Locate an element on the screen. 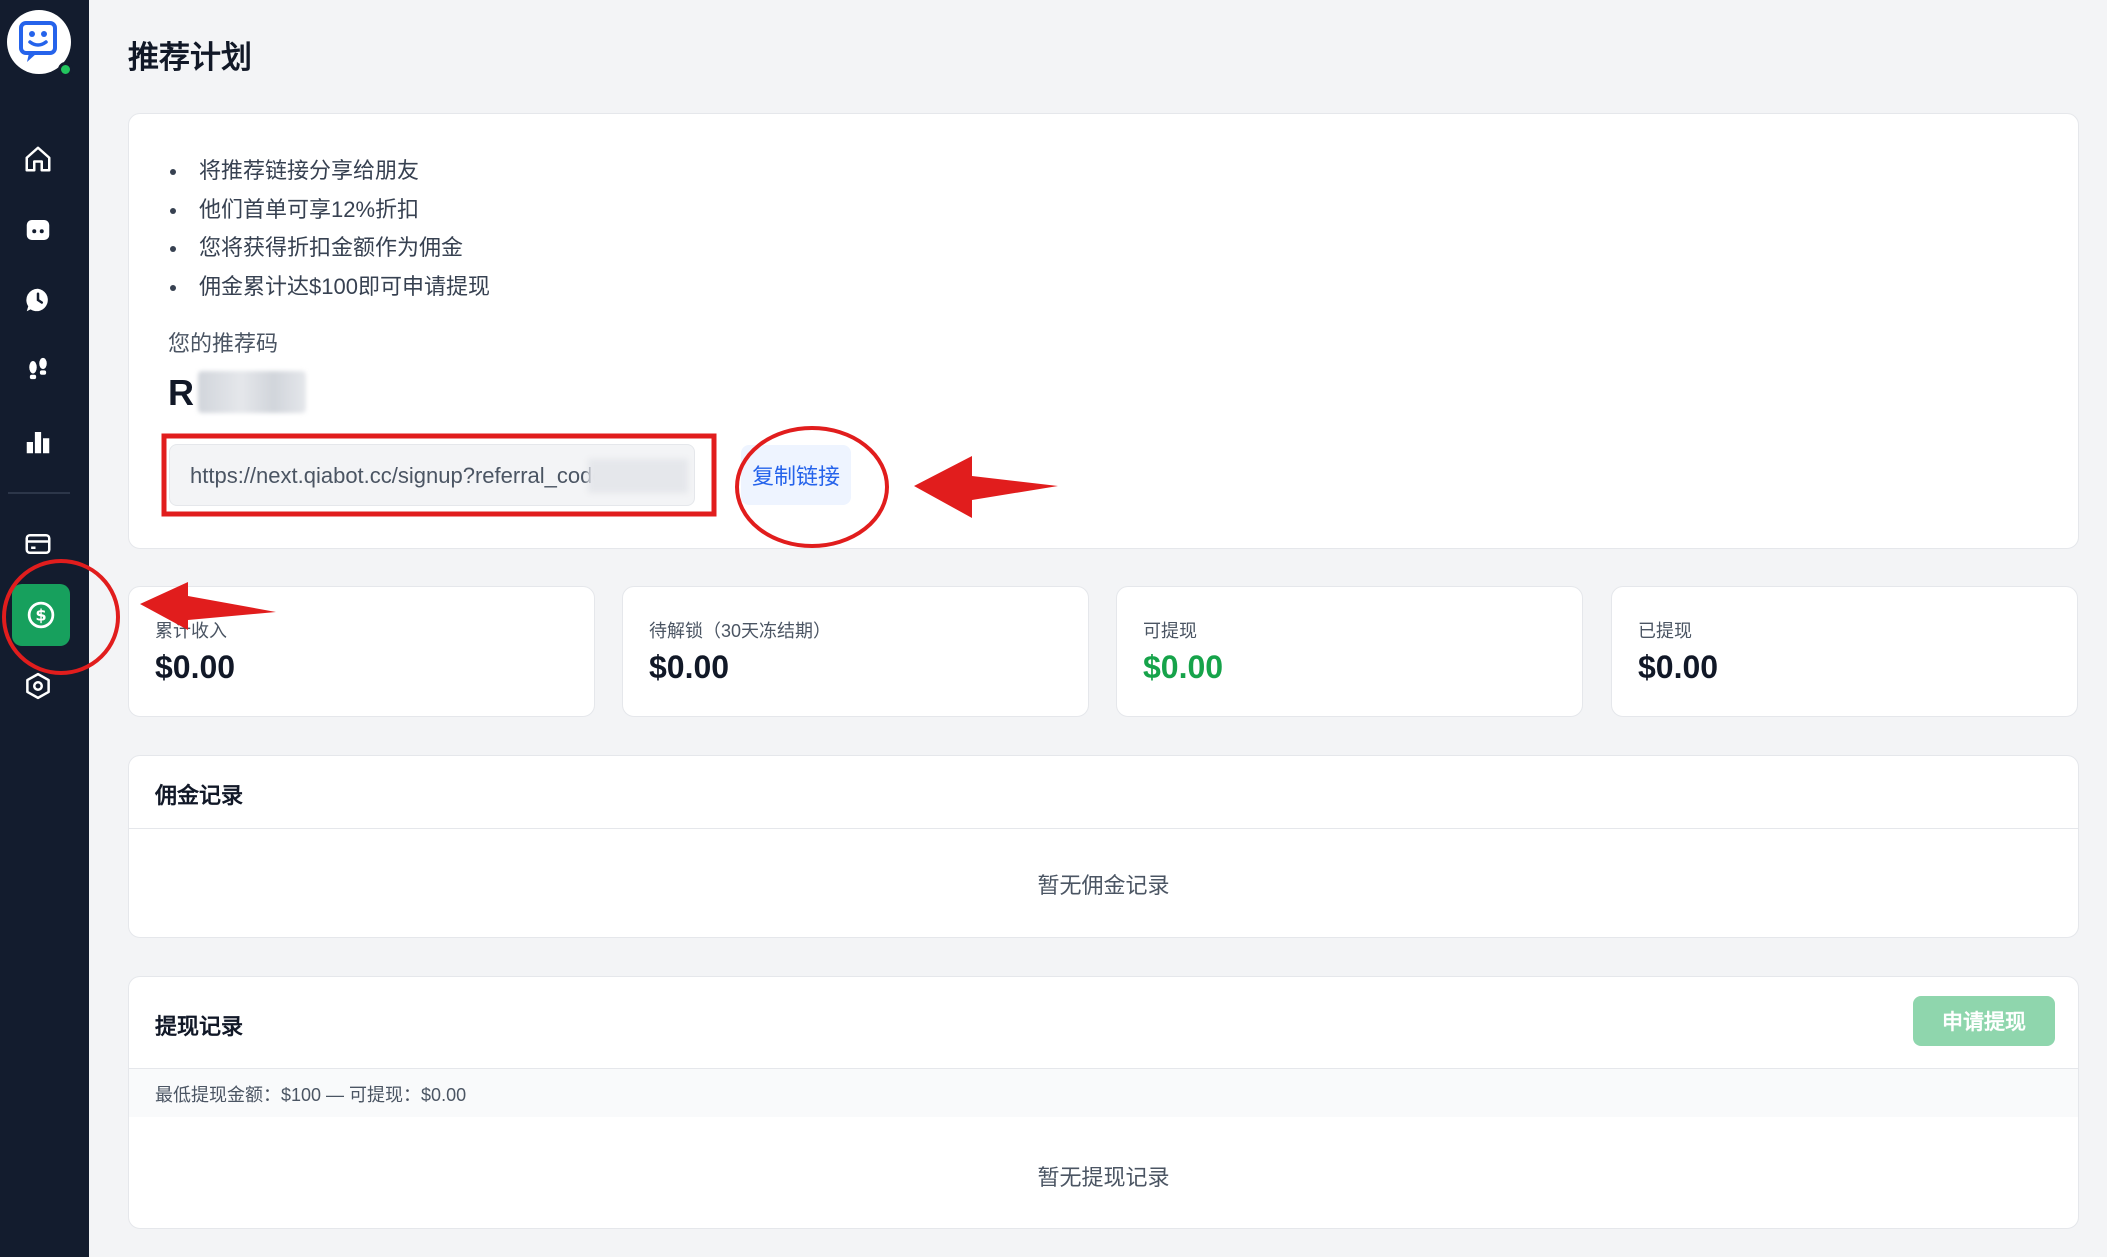 This screenshot has height=1257, width=2107. nav-conversations is located at coordinates (38, 300).